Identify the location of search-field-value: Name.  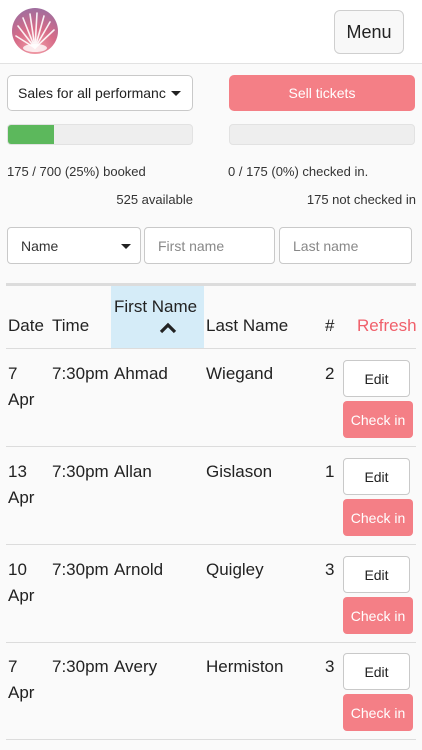
(40, 245).